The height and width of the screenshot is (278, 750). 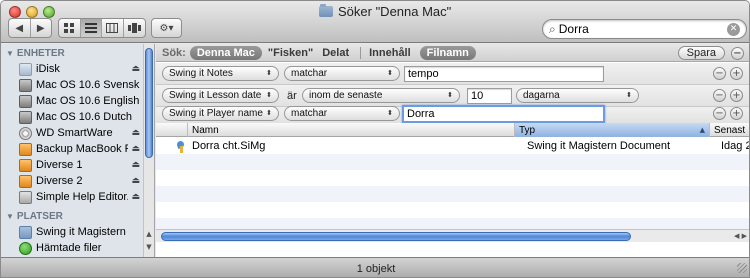 I want to click on scope-contents-button: Innehåll, so click(x=390, y=53).